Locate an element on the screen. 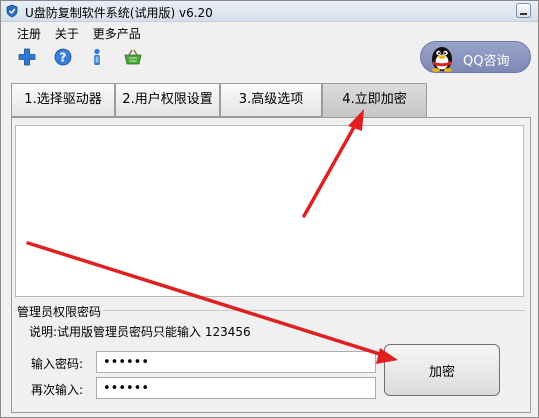  tab-user-permissions: 2.用户权限设置 is located at coordinates (167, 100).